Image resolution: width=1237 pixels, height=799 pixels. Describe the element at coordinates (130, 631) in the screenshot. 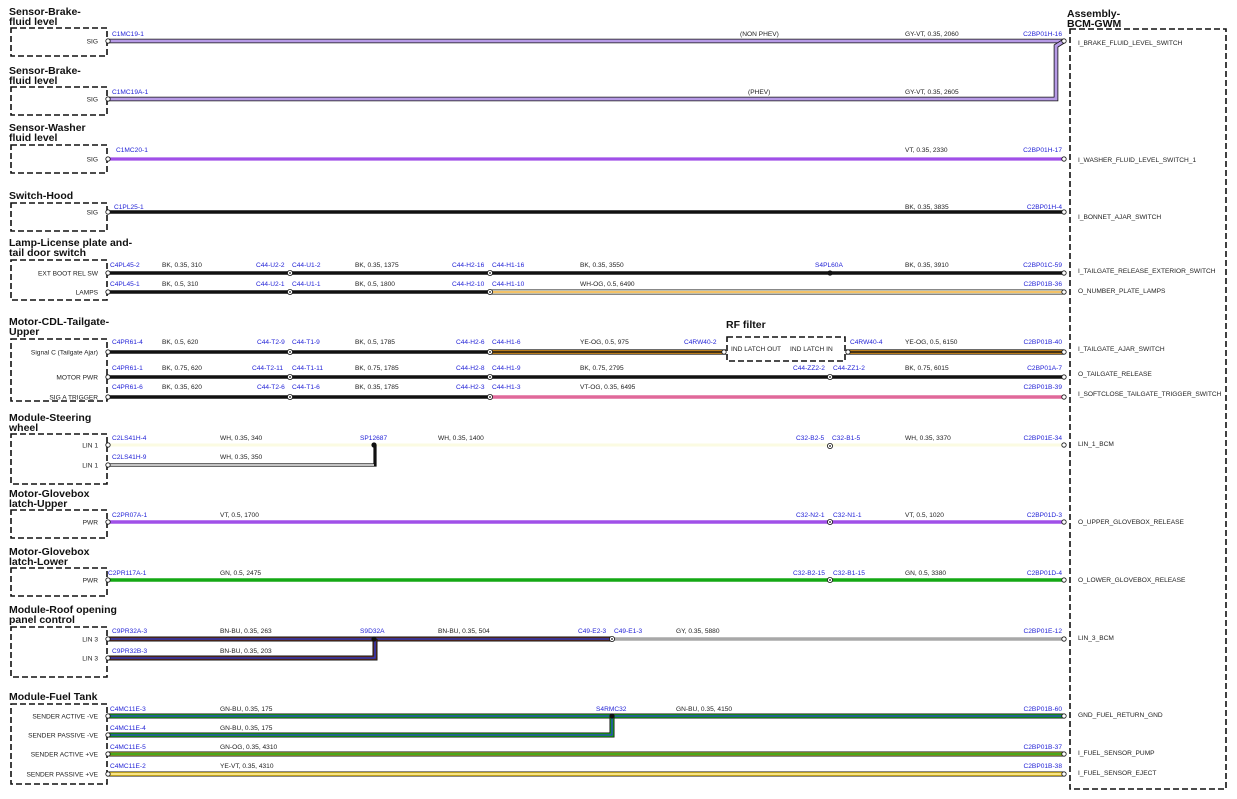

I see `connector-label: C9PR32A-3` at that location.